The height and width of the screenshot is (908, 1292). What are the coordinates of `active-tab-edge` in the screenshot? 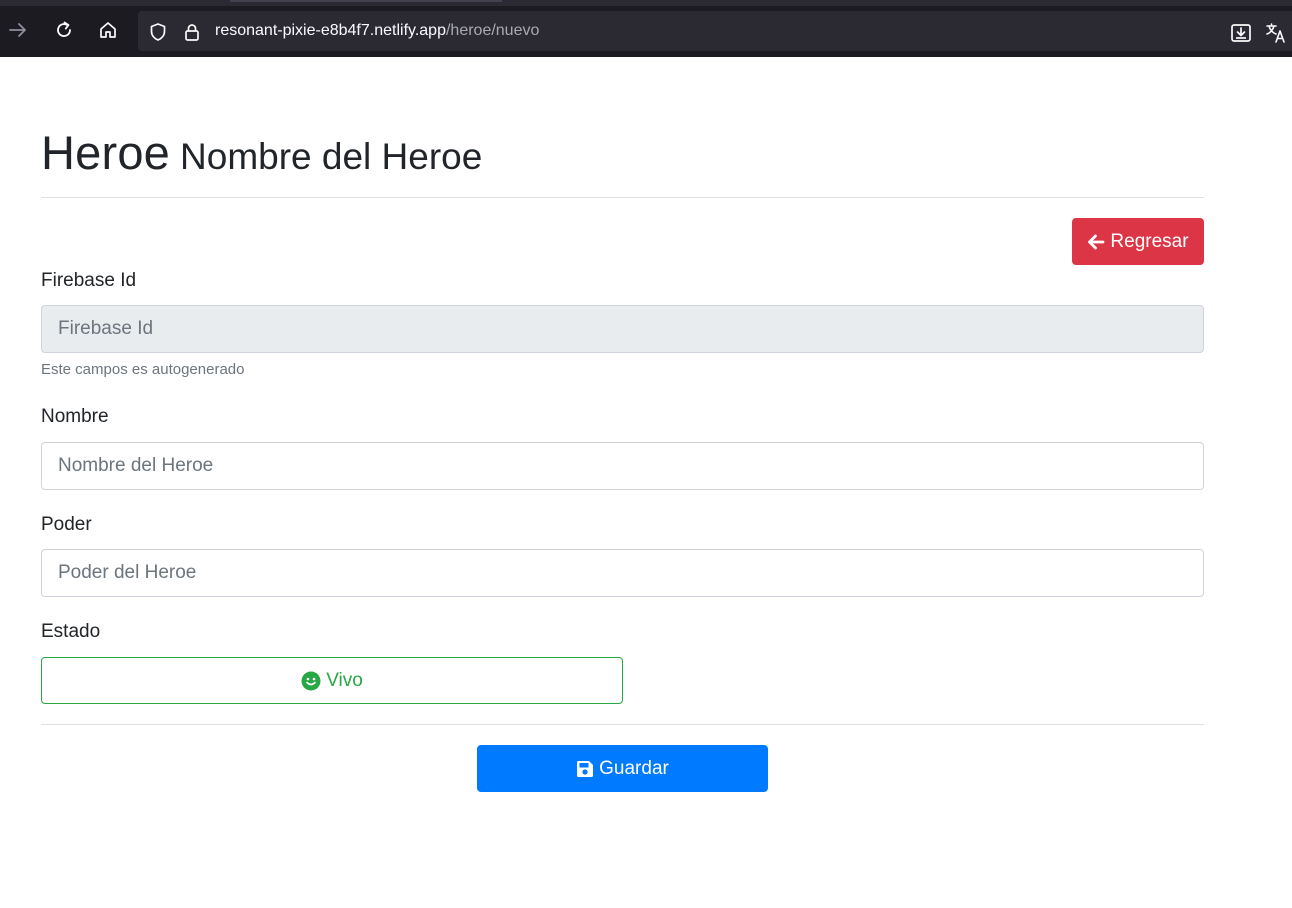 It's located at (366, 1).